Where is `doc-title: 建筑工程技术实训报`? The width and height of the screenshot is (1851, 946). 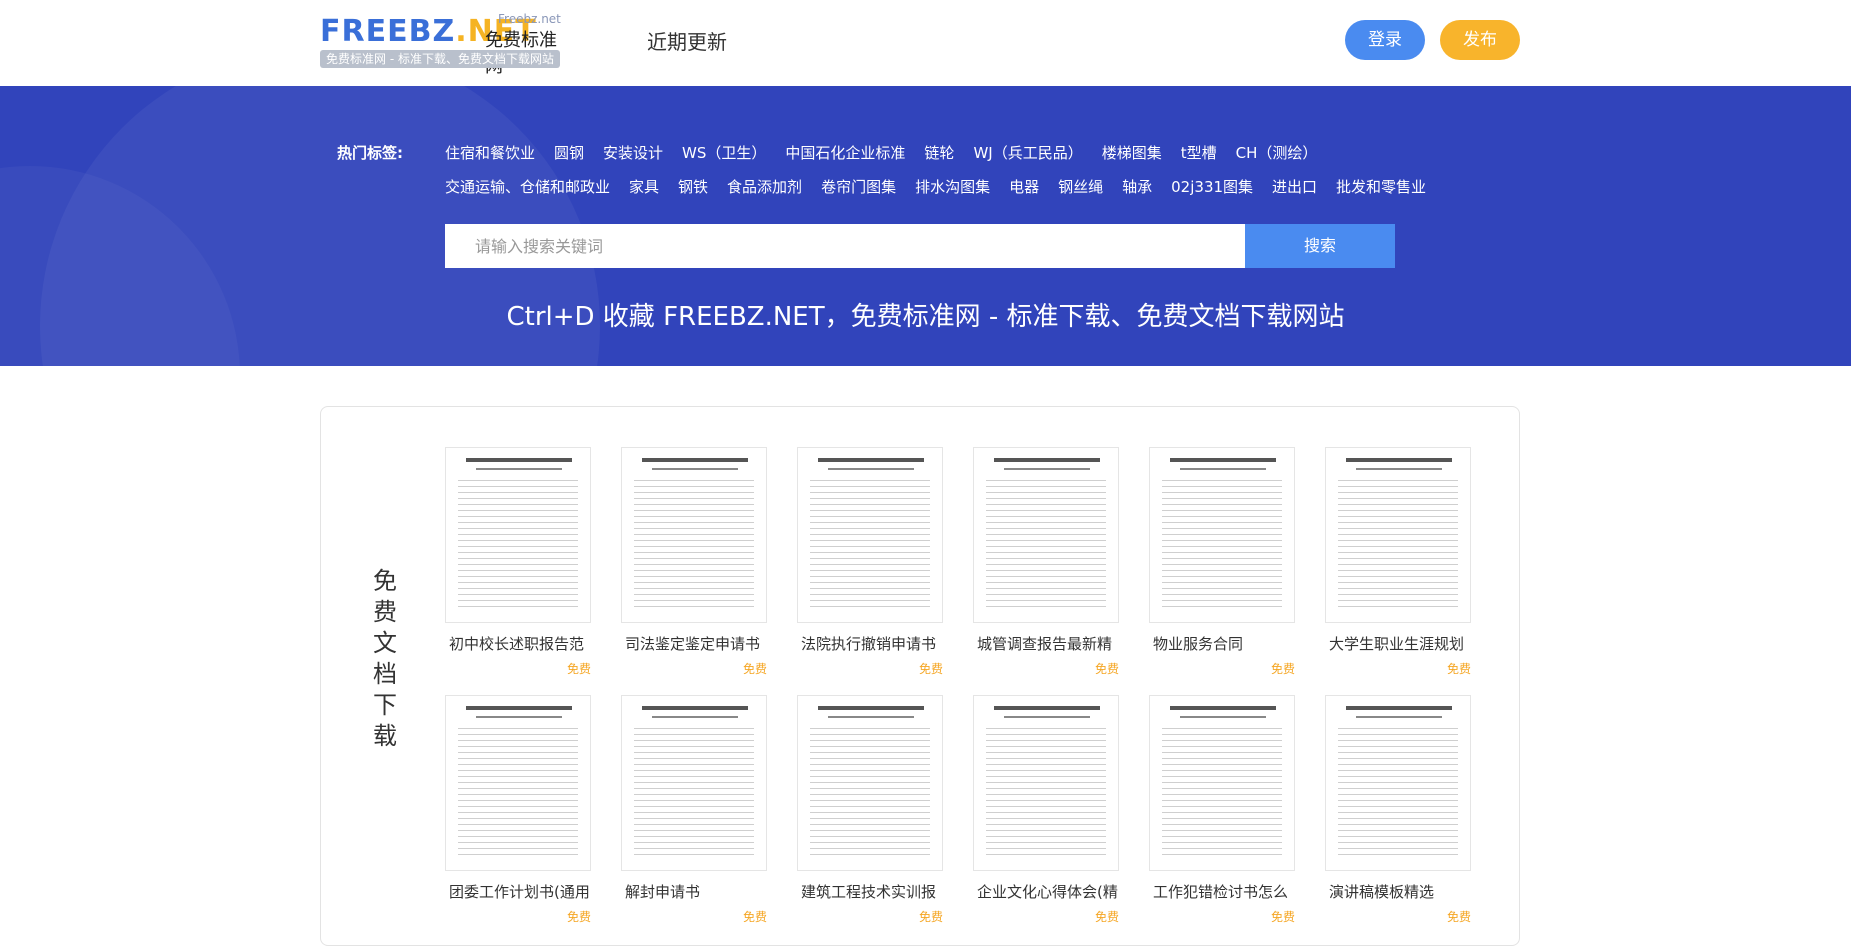 doc-title: 建筑工程技术实训报 is located at coordinates (872, 891).